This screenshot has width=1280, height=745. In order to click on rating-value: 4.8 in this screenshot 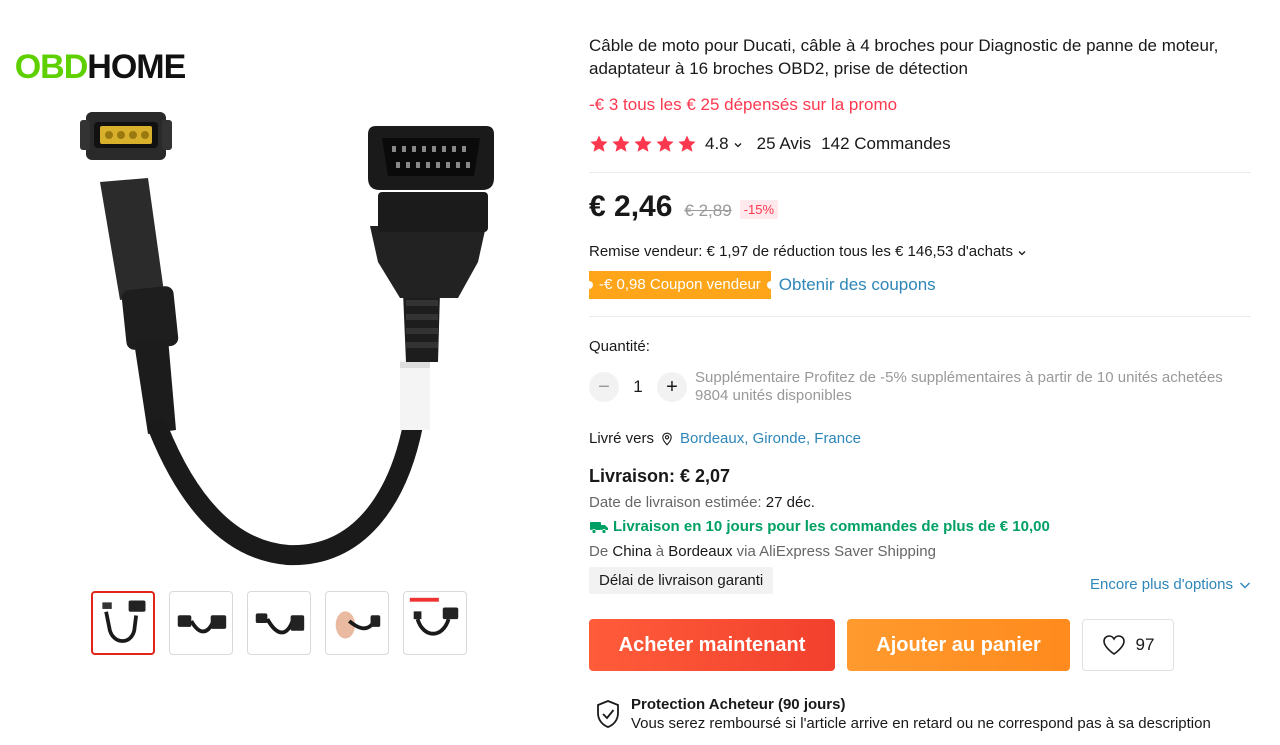, I will do `click(717, 144)`.